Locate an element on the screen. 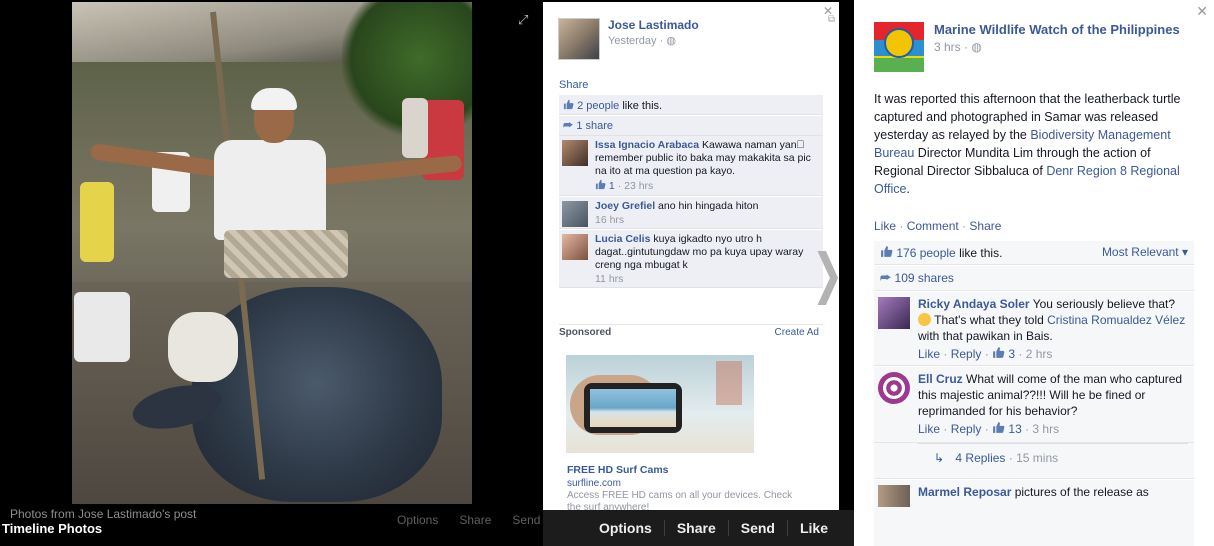 This screenshot has height=546, width=1214. reply-arrow-icon: ↳ is located at coordinates (939, 458).